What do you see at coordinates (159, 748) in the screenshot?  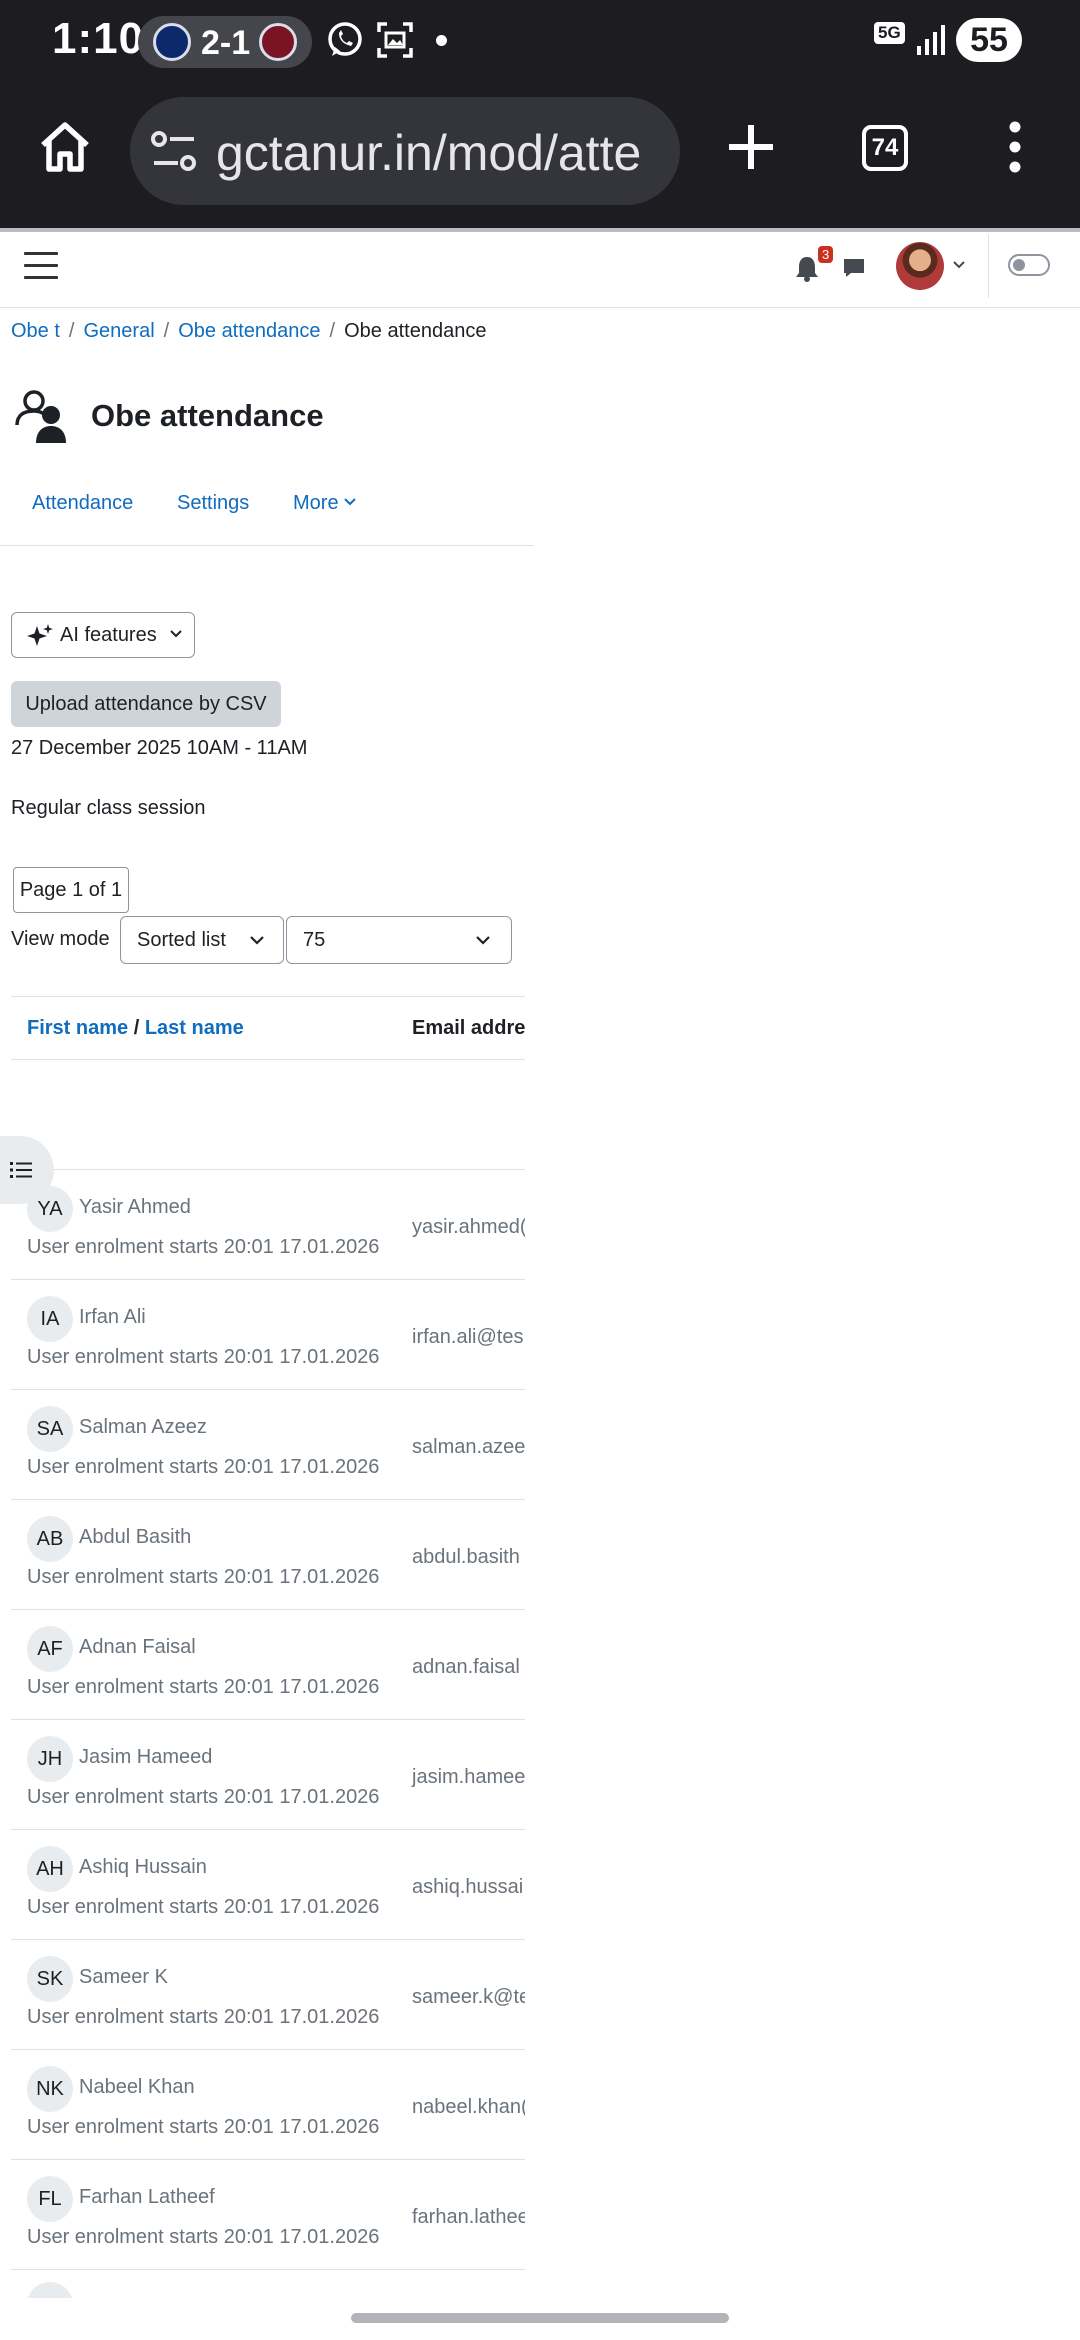 I see `session-date: 27 December 2025 10AM - 11AM` at bounding box center [159, 748].